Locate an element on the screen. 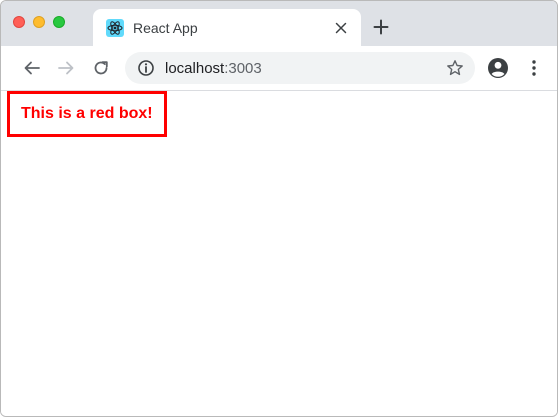 This screenshot has height=417, width=558. url-text: localhost:3003 is located at coordinates (213, 68).